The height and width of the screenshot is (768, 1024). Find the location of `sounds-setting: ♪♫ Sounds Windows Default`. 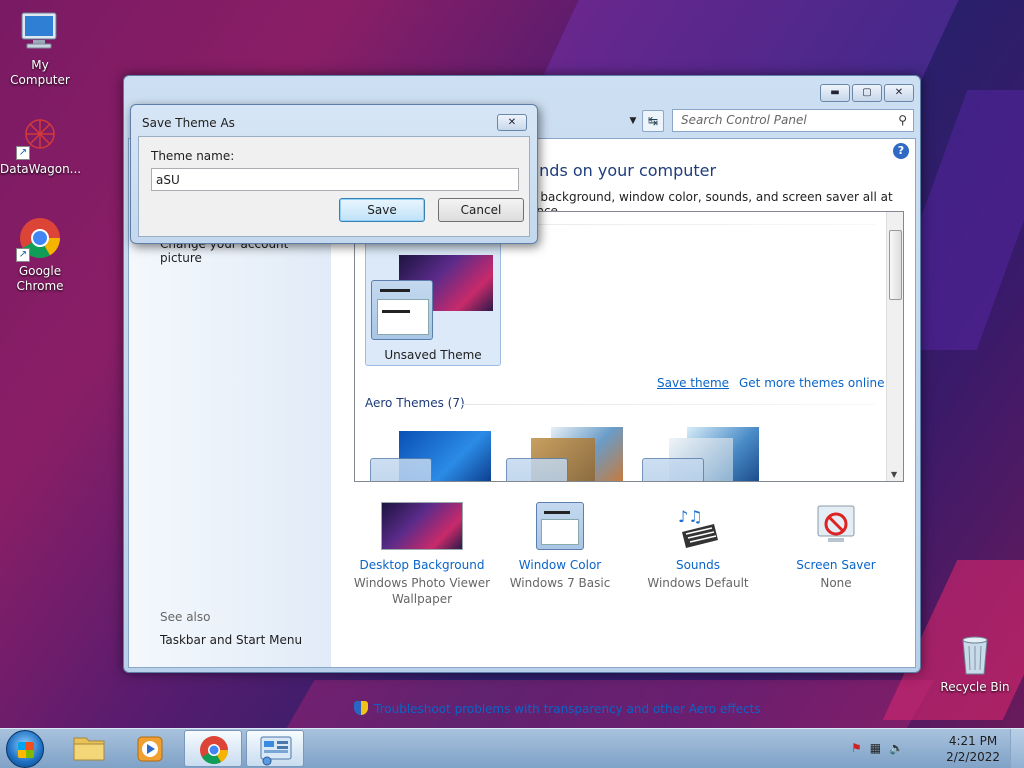

sounds-setting: ♪♫ Sounds Windows Default is located at coordinates (698, 546).